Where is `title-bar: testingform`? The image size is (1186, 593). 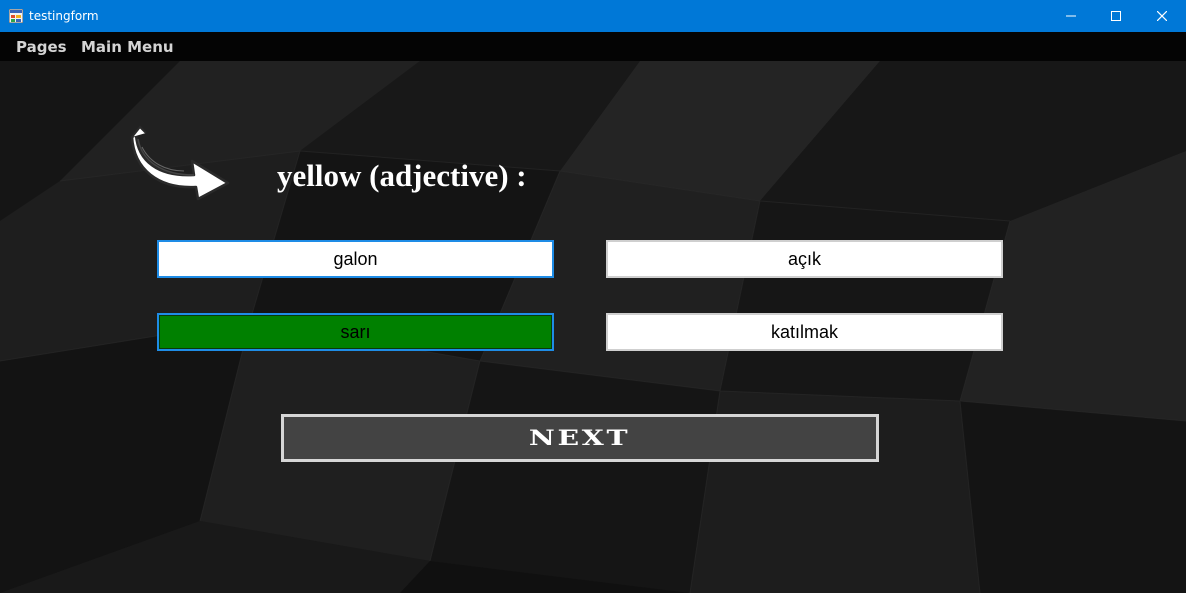
title-bar: testingform is located at coordinates (593, 16).